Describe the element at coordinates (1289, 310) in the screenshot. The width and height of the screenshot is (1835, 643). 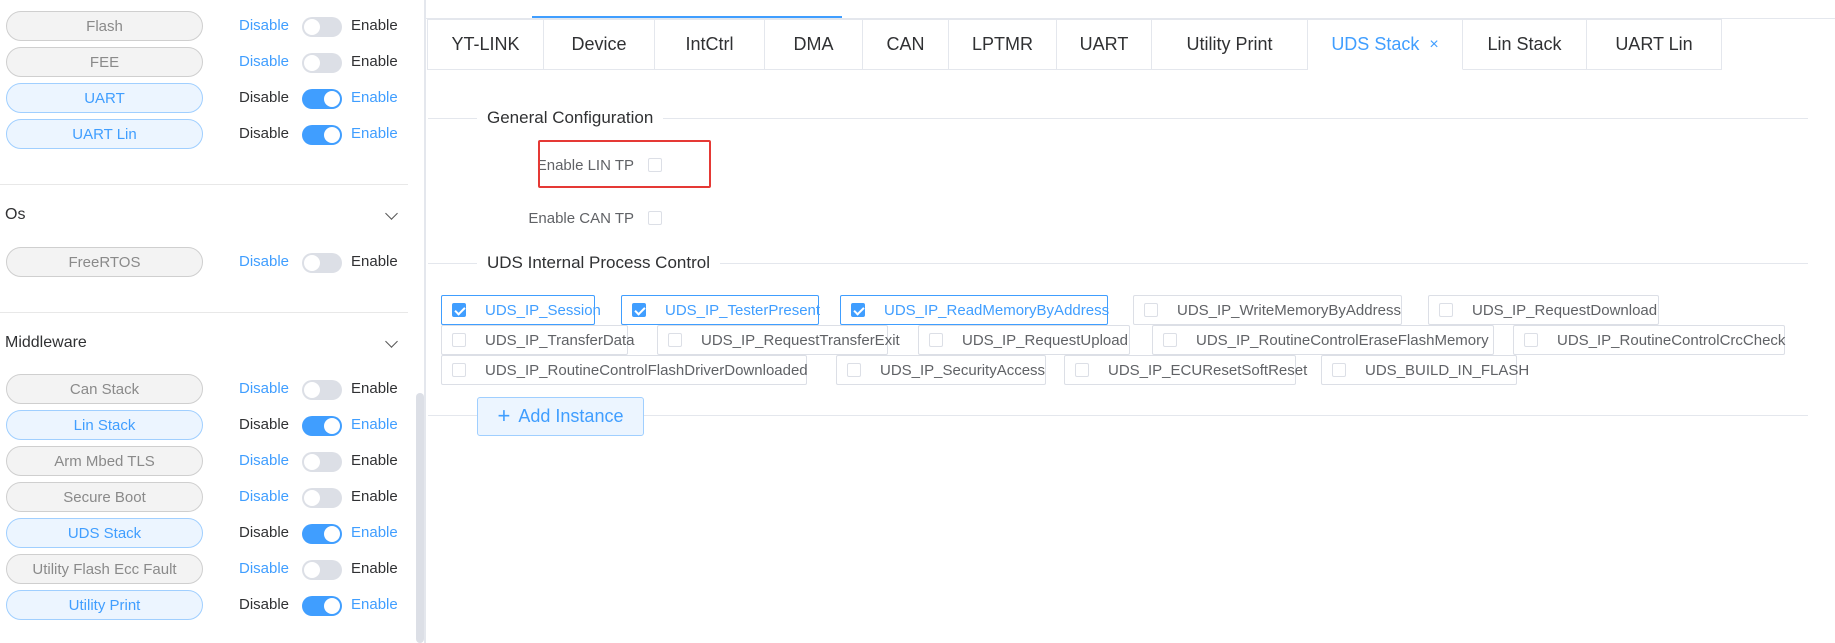
I see `chip-label: UDS_IP_WriteMemoryByAddress` at that location.